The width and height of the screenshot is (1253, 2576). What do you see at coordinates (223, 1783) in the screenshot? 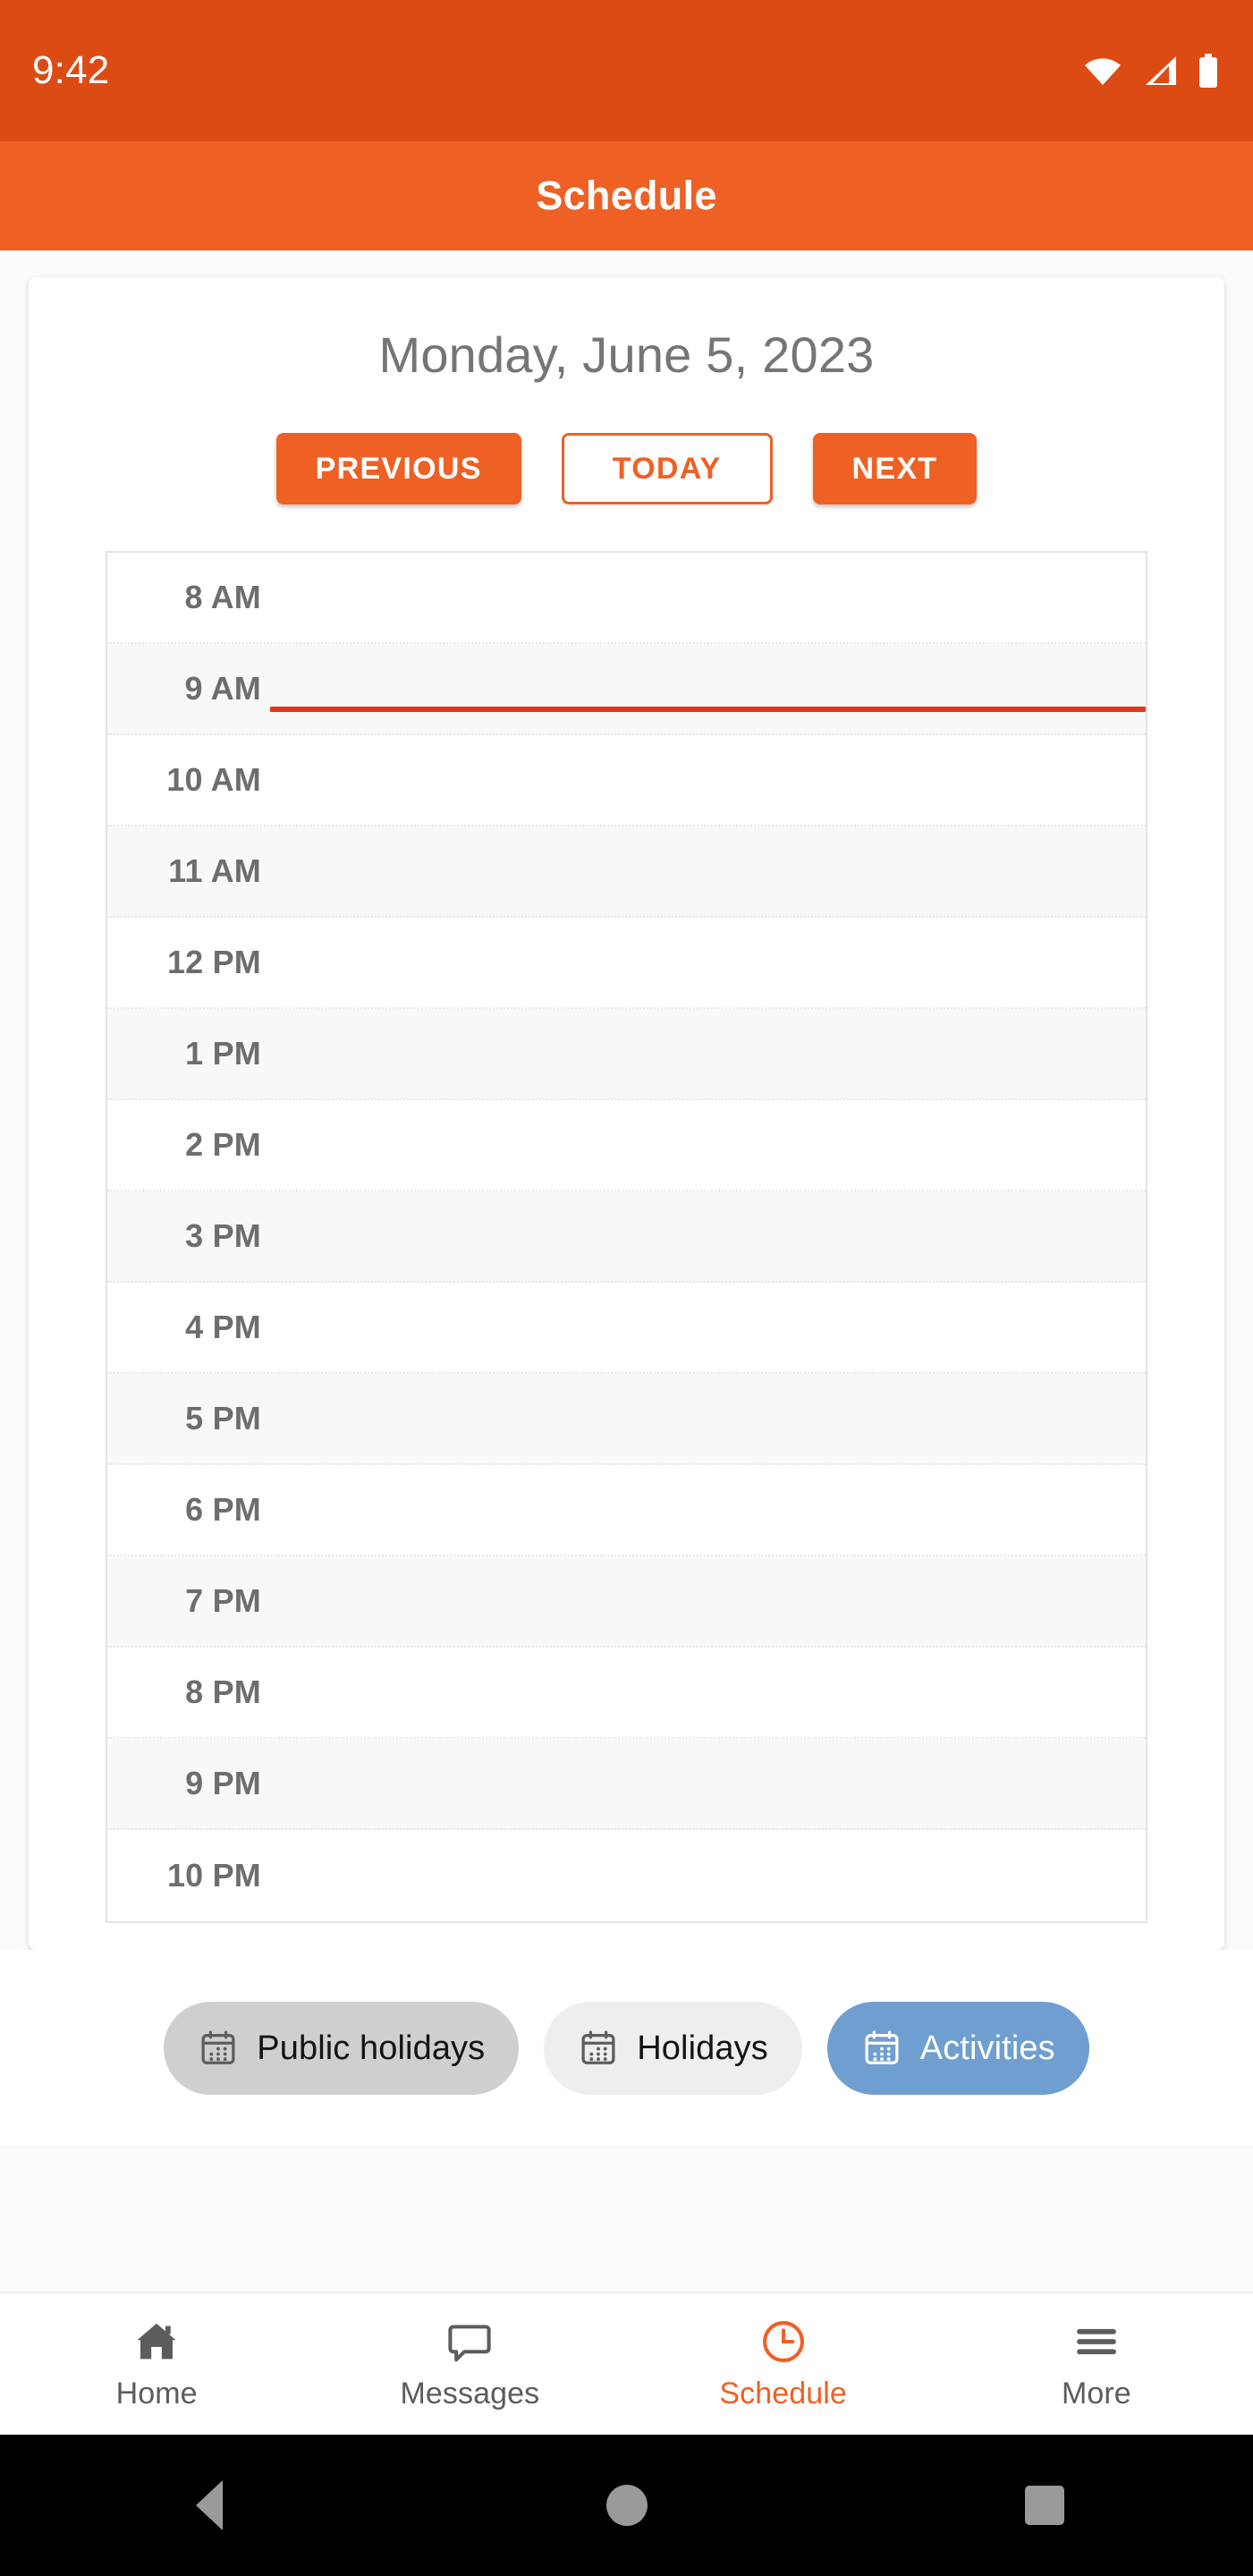
I see `time-row-label: 9 PM` at bounding box center [223, 1783].